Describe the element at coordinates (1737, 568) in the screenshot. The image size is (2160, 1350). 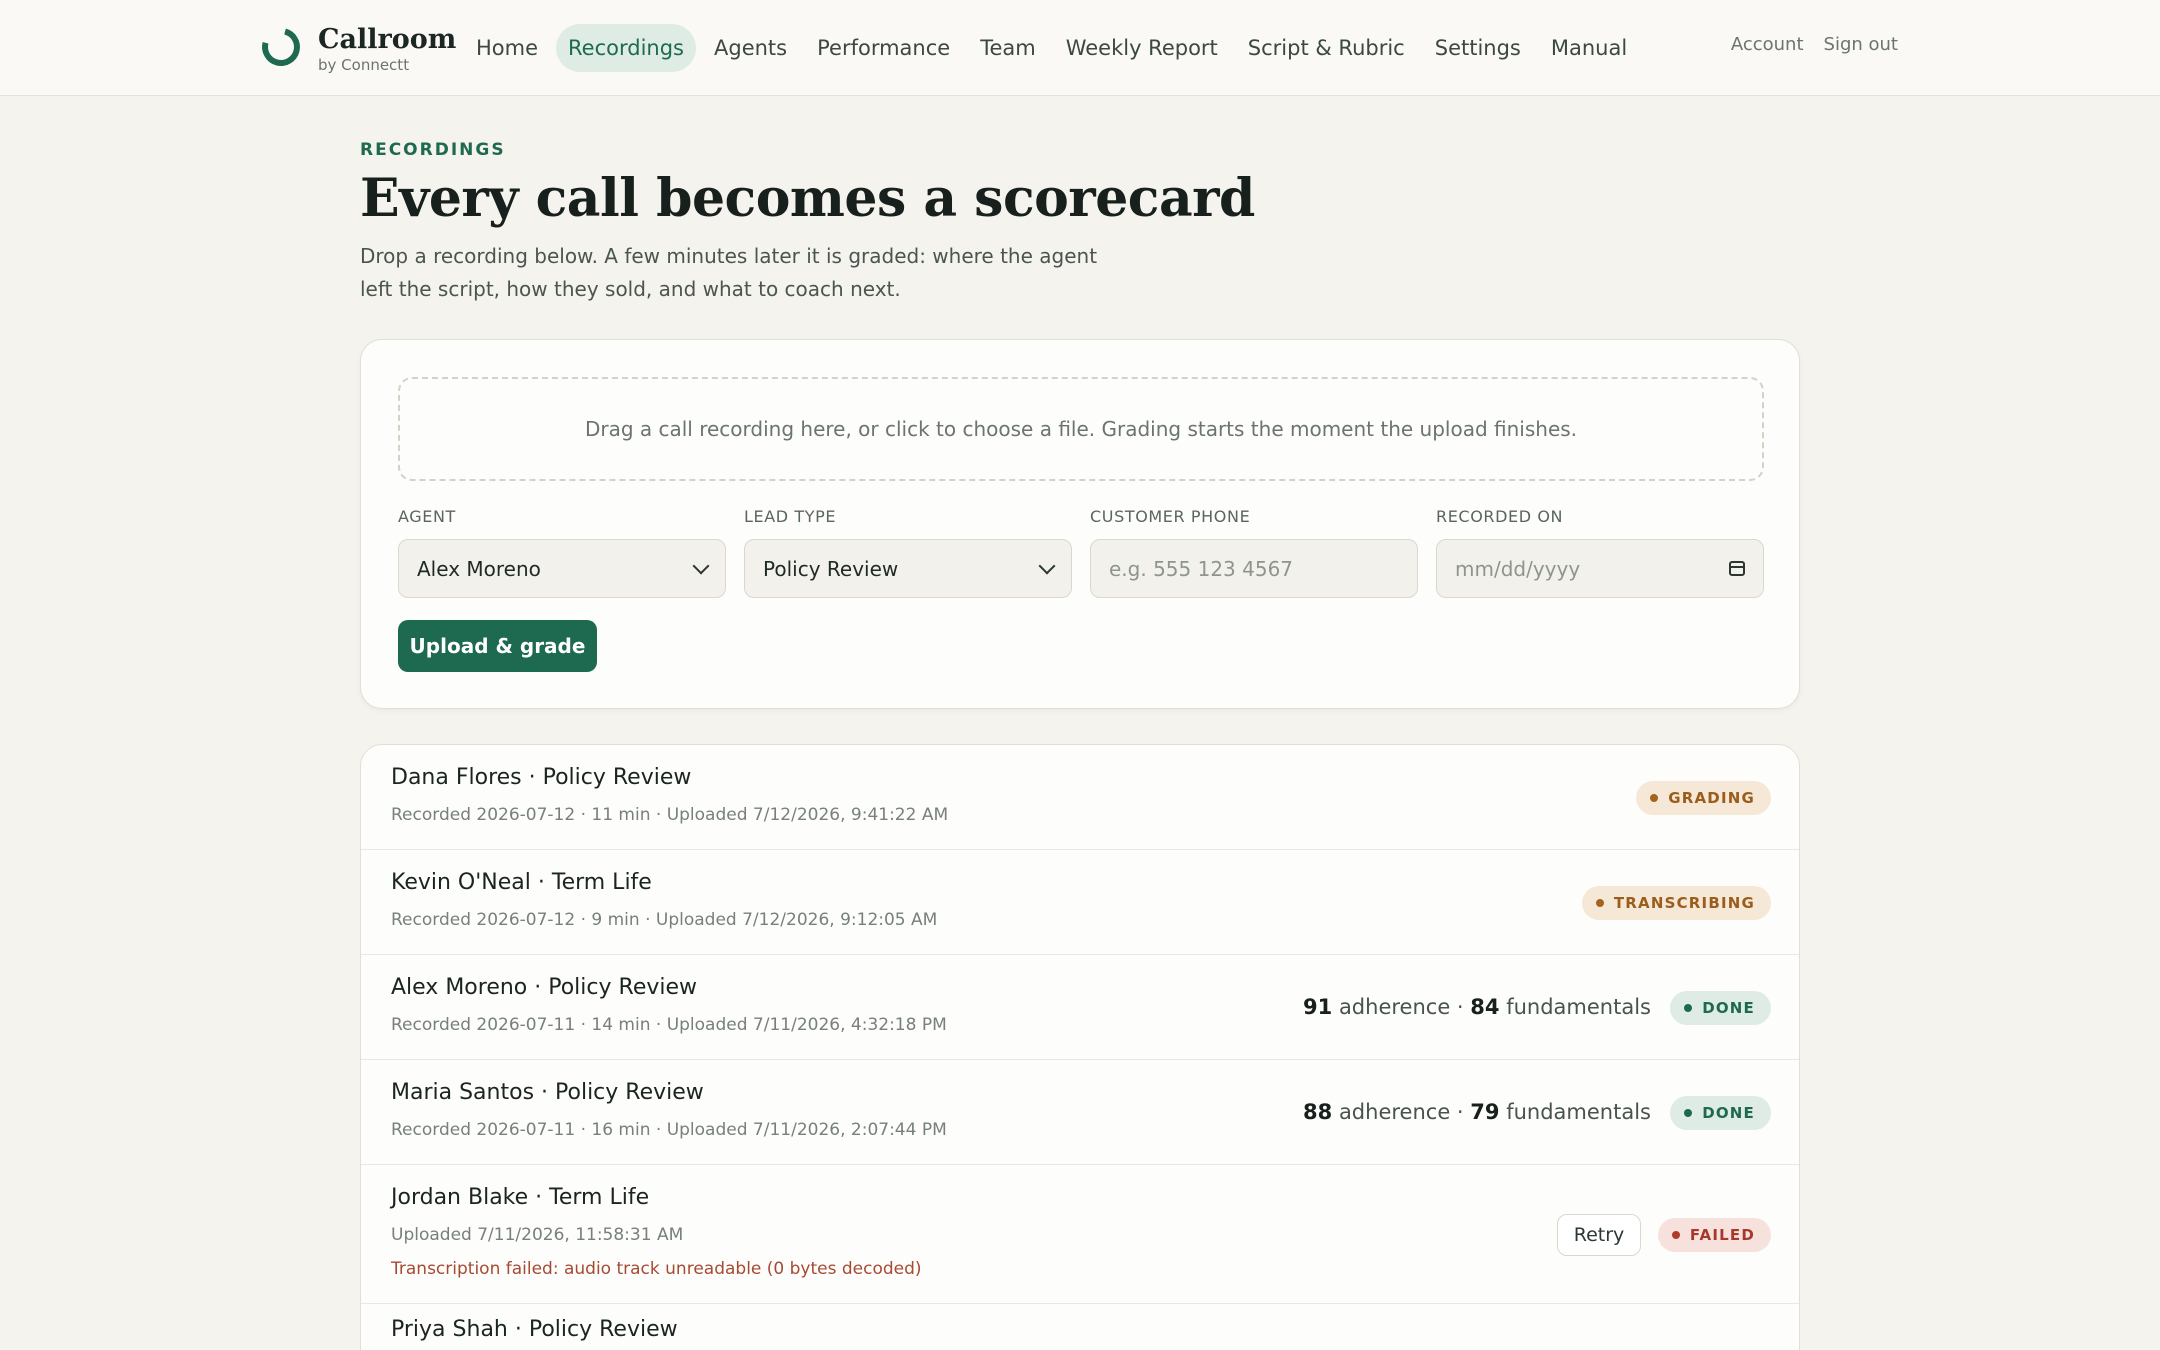
I see `calendar-icon` at that location.